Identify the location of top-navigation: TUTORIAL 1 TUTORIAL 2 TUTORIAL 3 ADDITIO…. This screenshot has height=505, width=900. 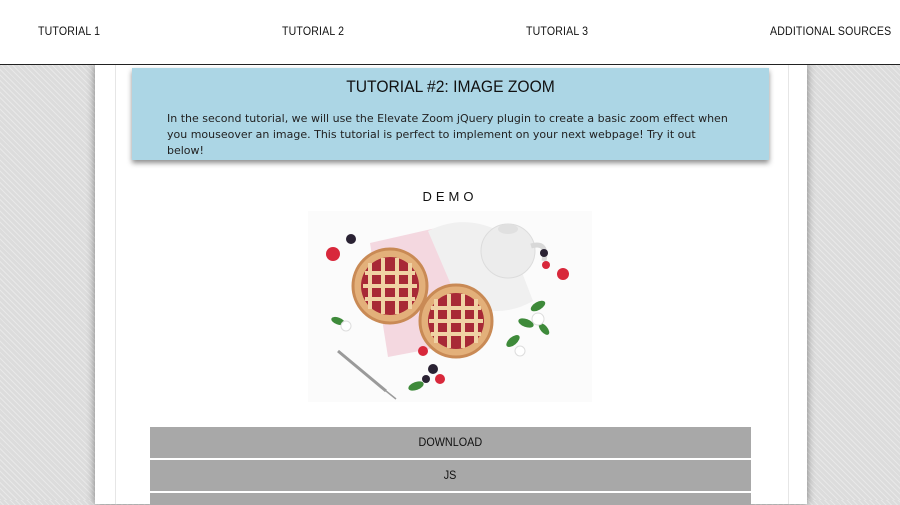
(450, 32).